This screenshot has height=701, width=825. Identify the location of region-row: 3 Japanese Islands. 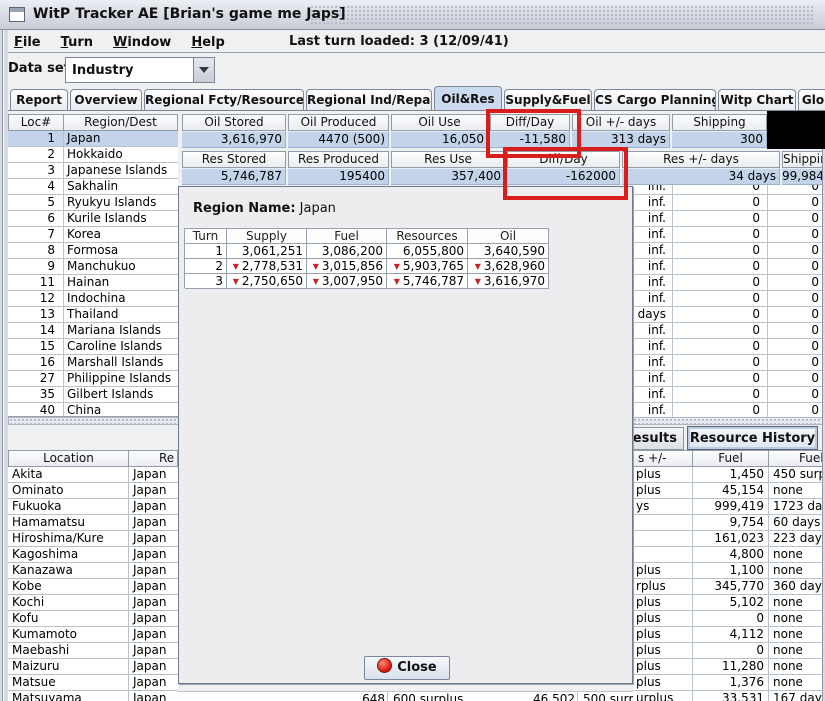
(93, 171).